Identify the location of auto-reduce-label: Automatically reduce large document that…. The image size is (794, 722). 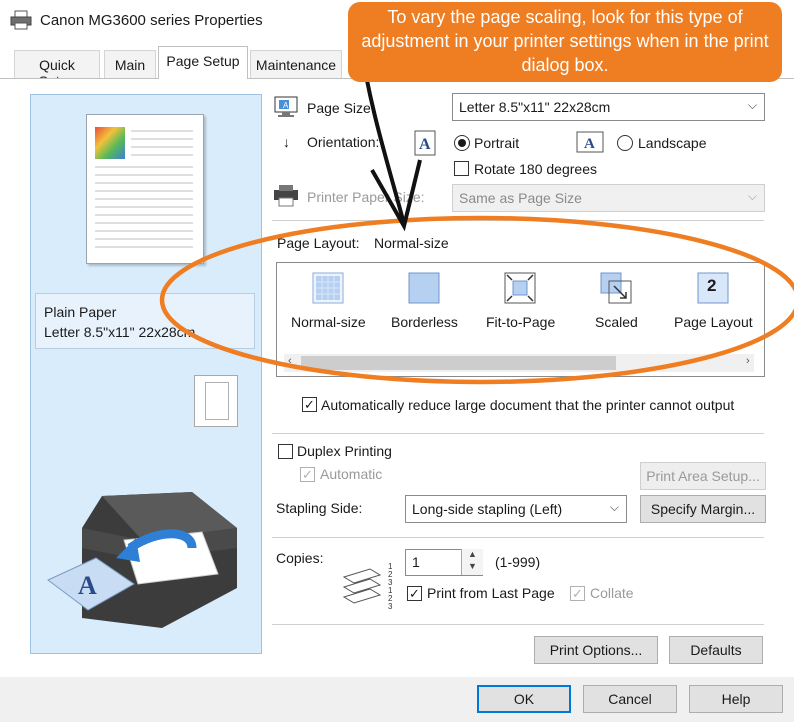
(528, 405).